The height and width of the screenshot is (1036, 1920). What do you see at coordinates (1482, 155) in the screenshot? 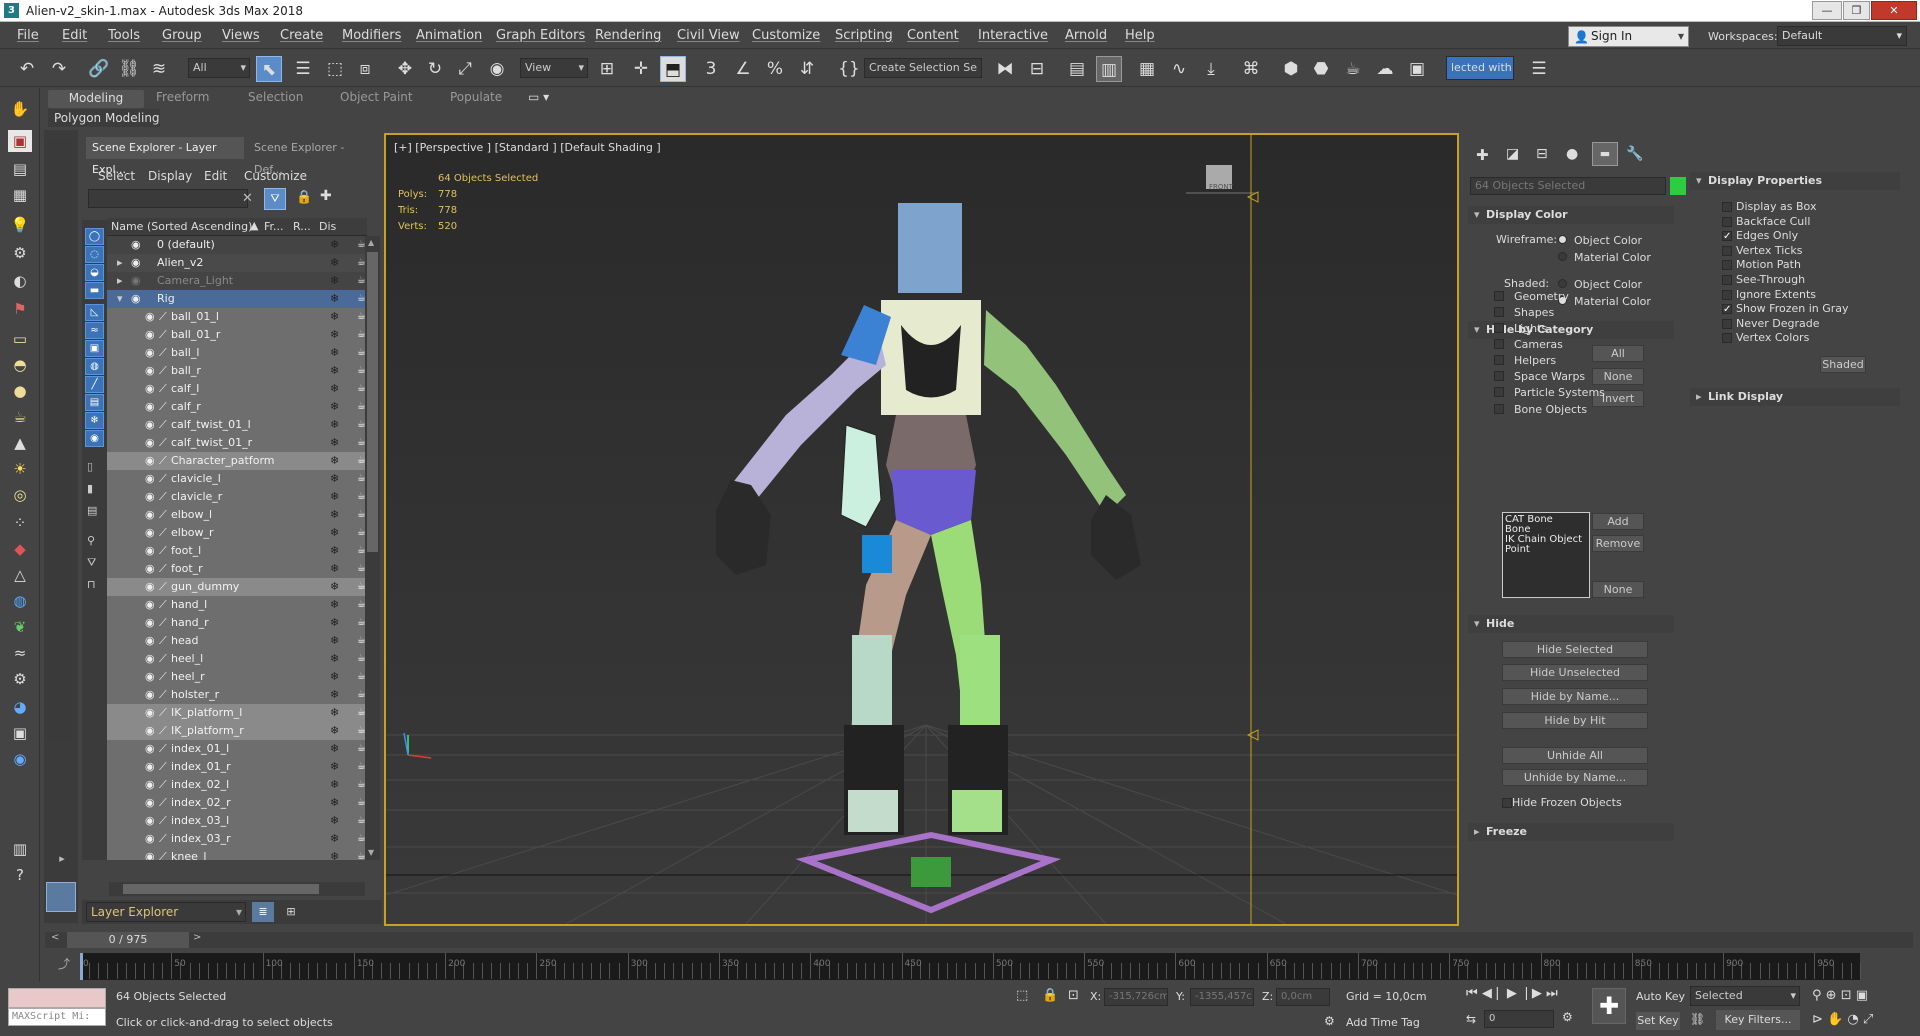
I see `create-tab-icon: ✚` at bounding box center [1482, 155].